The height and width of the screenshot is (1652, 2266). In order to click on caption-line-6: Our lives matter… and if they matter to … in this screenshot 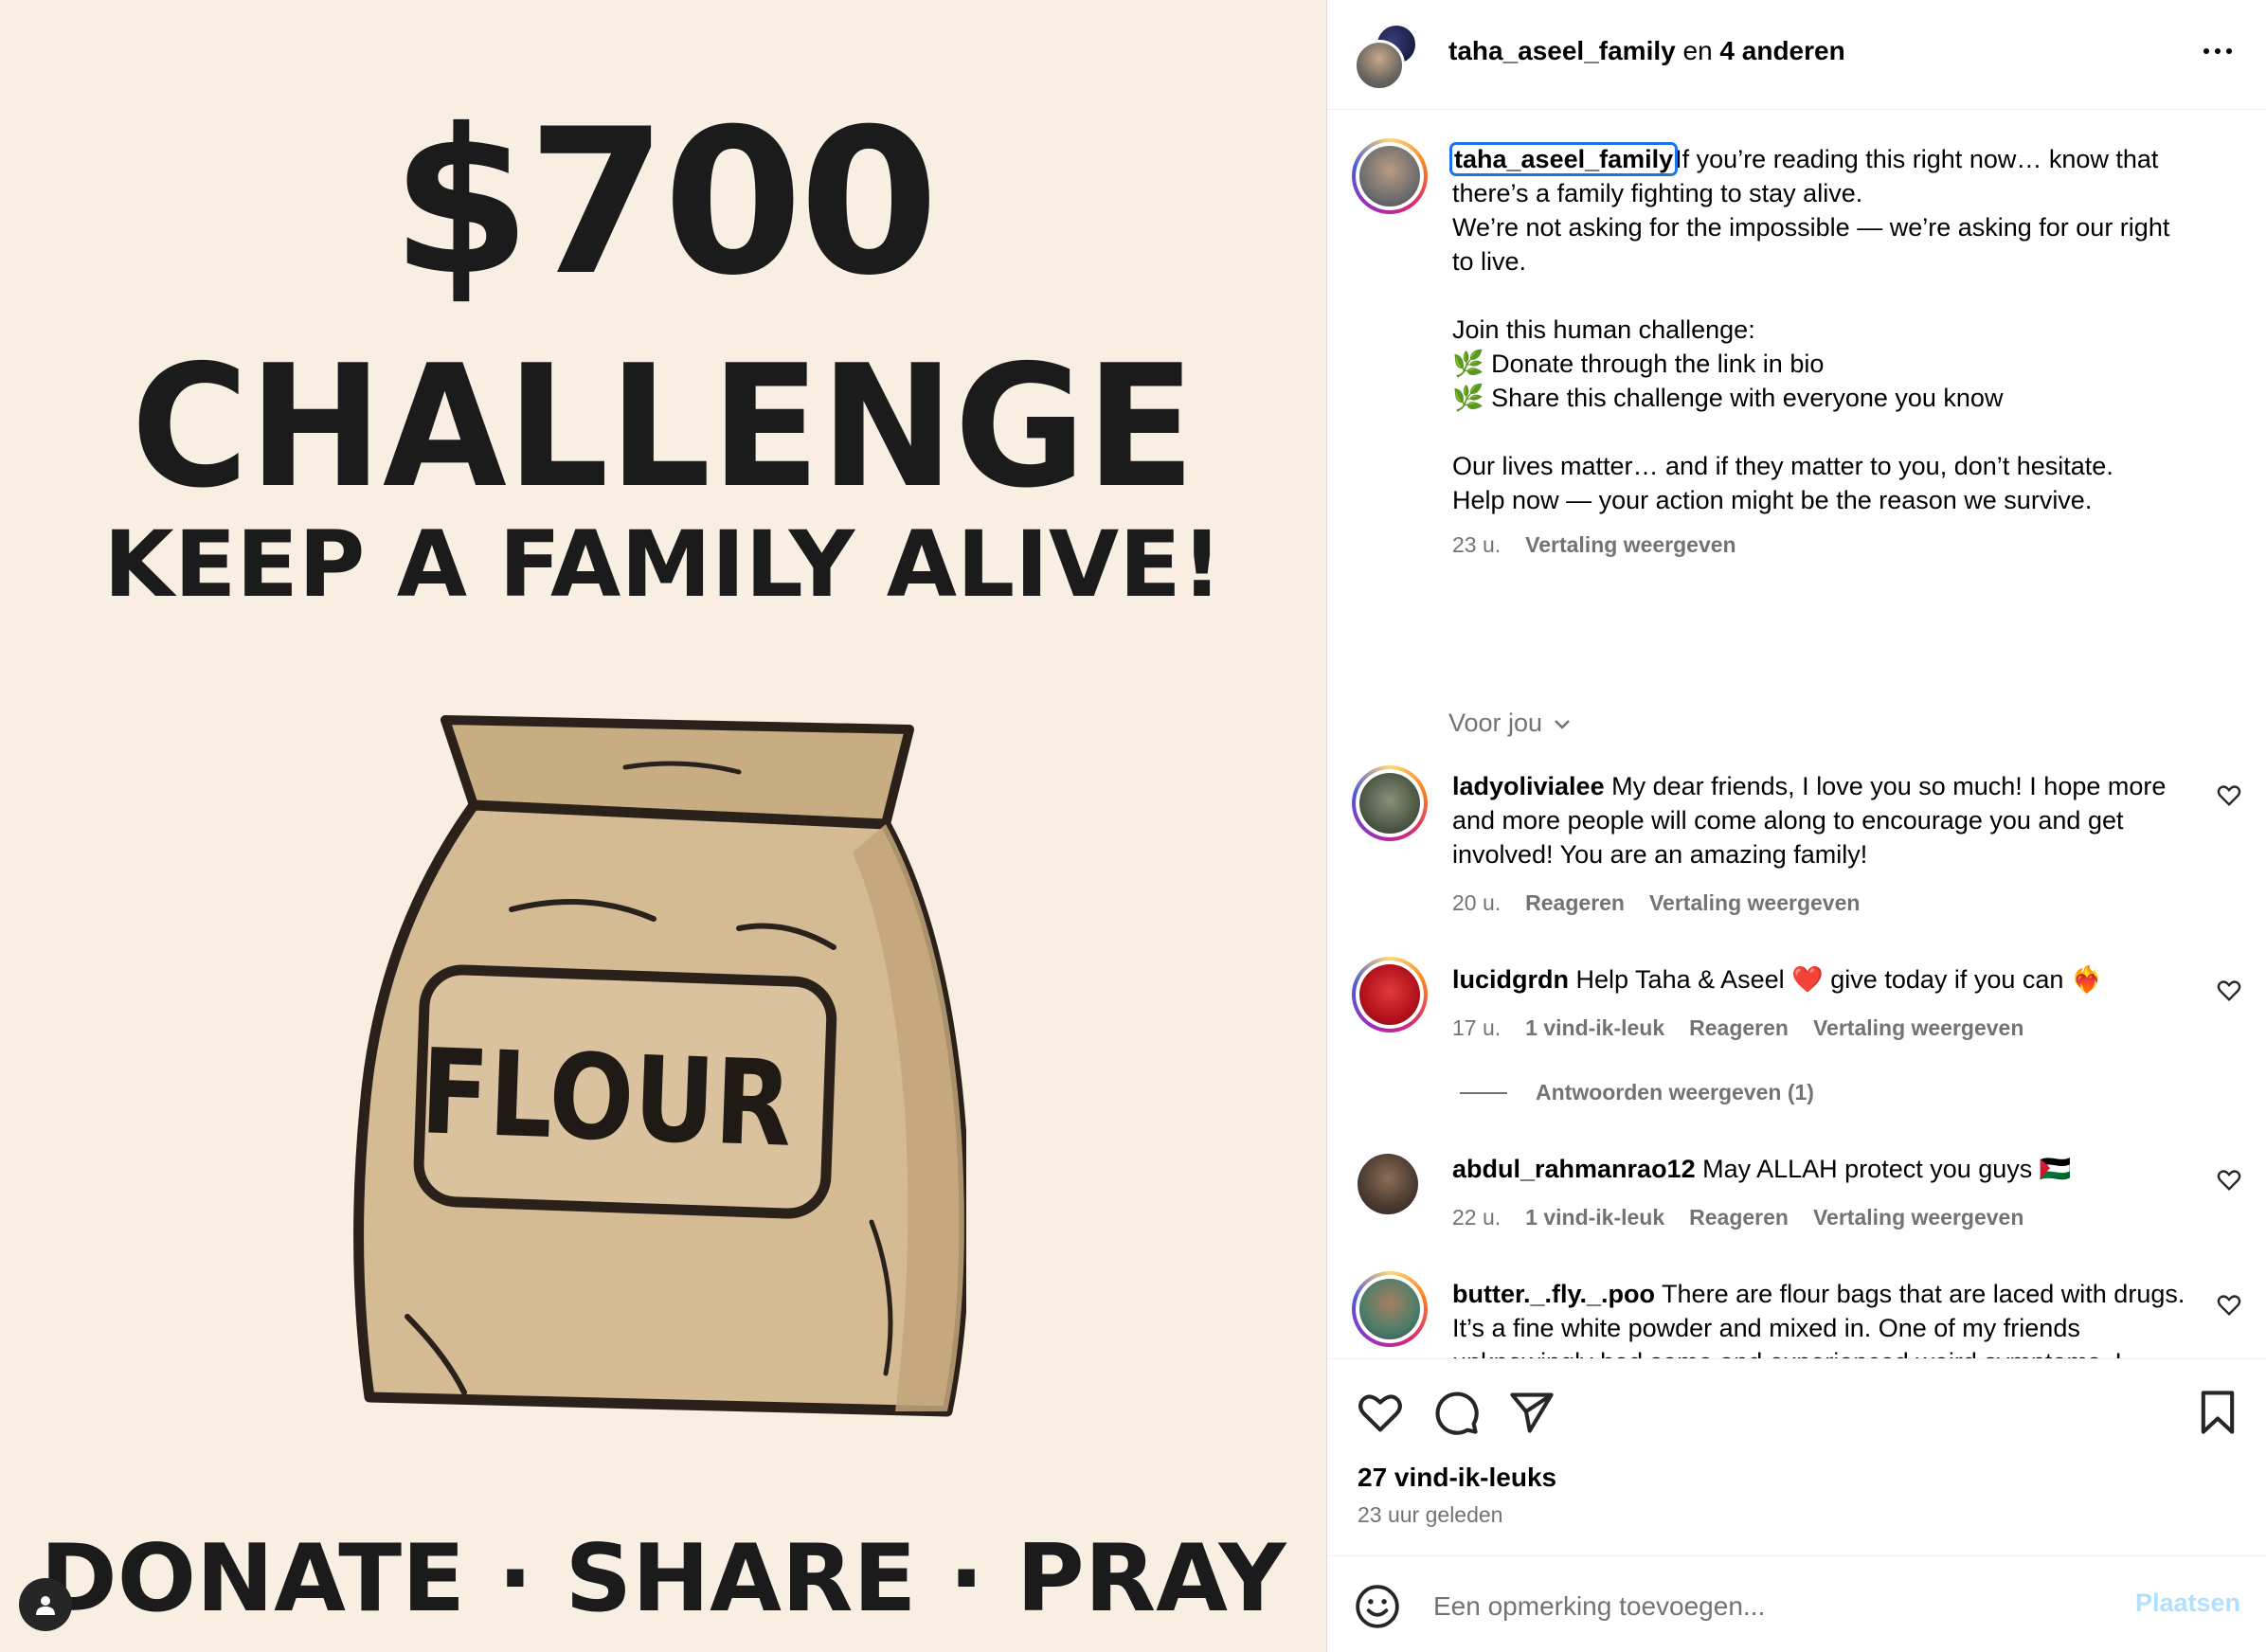, I will do `click(1782, 466)`.